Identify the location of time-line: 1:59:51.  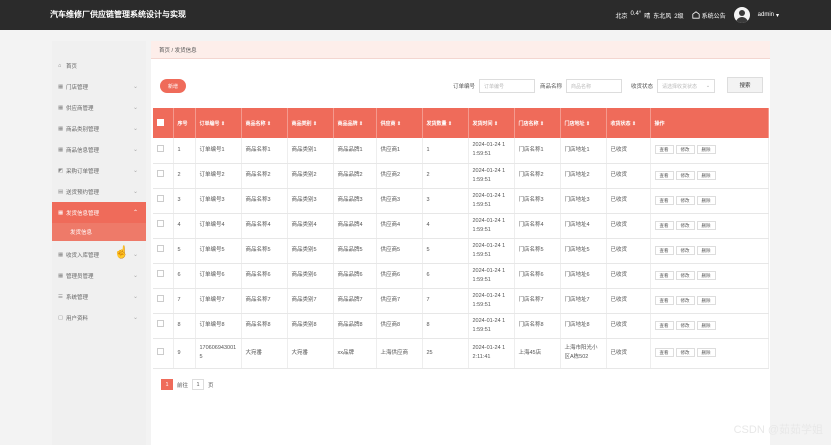
(481, 304).